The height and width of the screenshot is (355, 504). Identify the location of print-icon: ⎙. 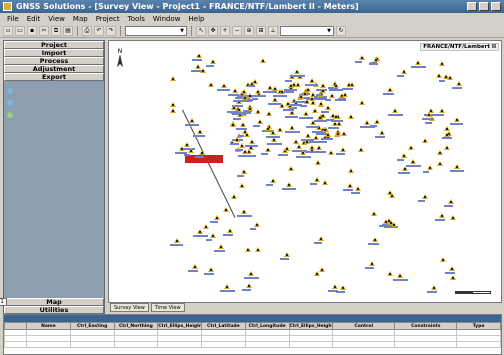
(87, 30).